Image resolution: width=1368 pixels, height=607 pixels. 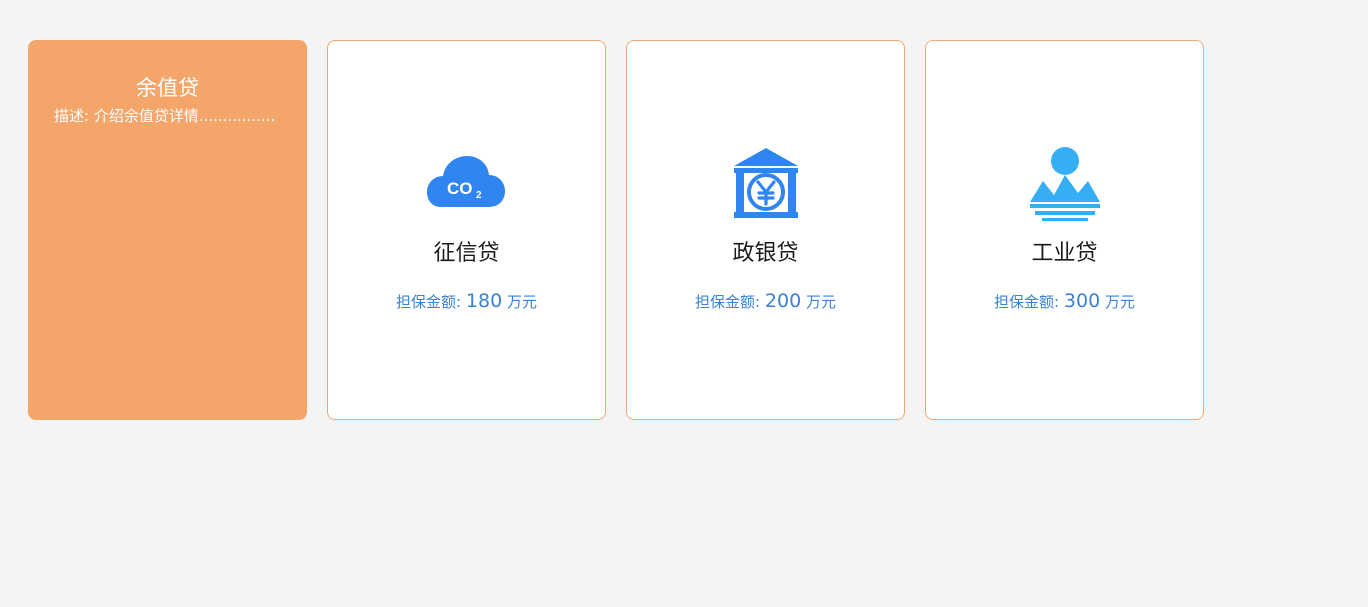 What do you see at coordinates (466, 253) in the screenshot?
I see `product-title: 征信贷` at bounding box center [466, 253].